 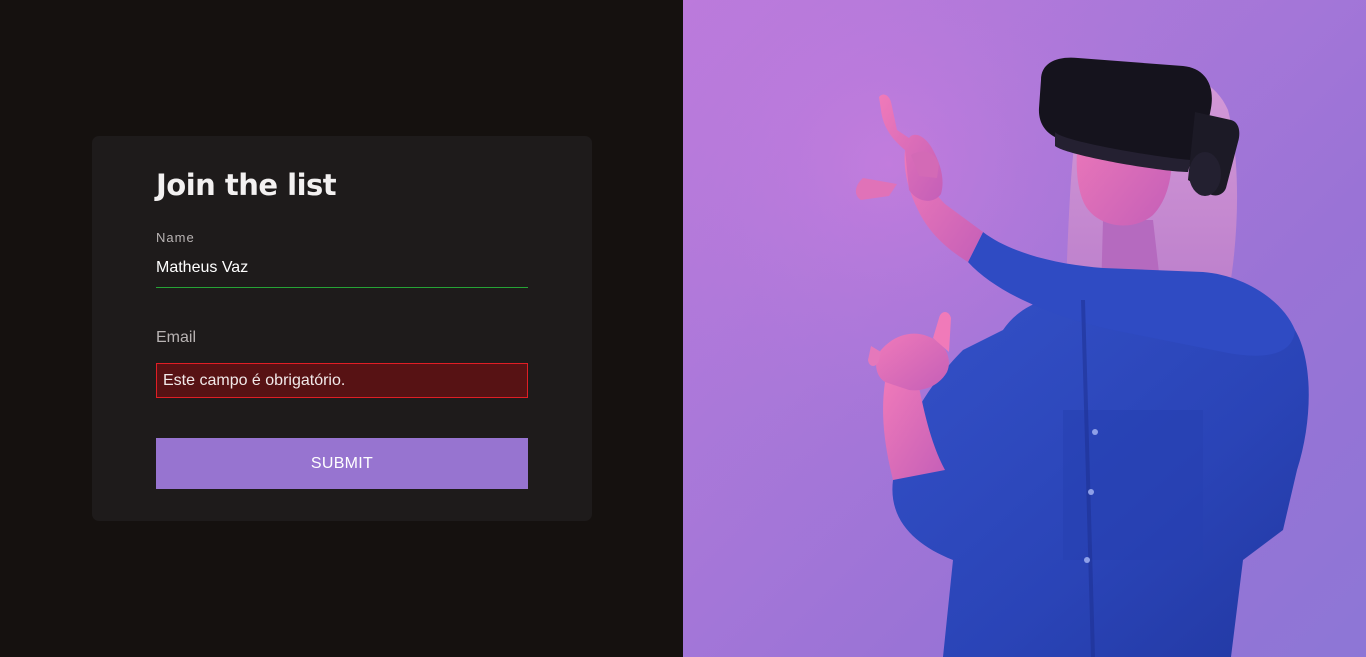 What do you see at coordinates (342, 380) in the screenshot?
I see `email-input` at bounding box center [342, 380].